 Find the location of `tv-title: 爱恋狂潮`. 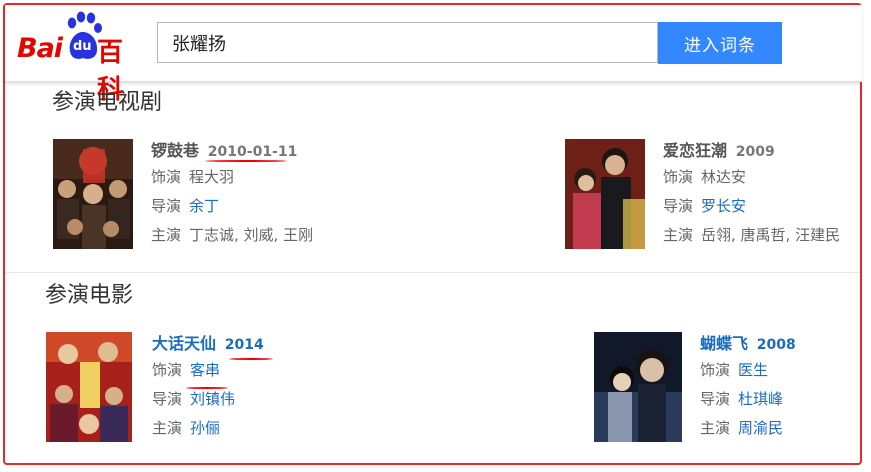

tv-title: 爱恋狂潮 is located at coordinates (695, 150).